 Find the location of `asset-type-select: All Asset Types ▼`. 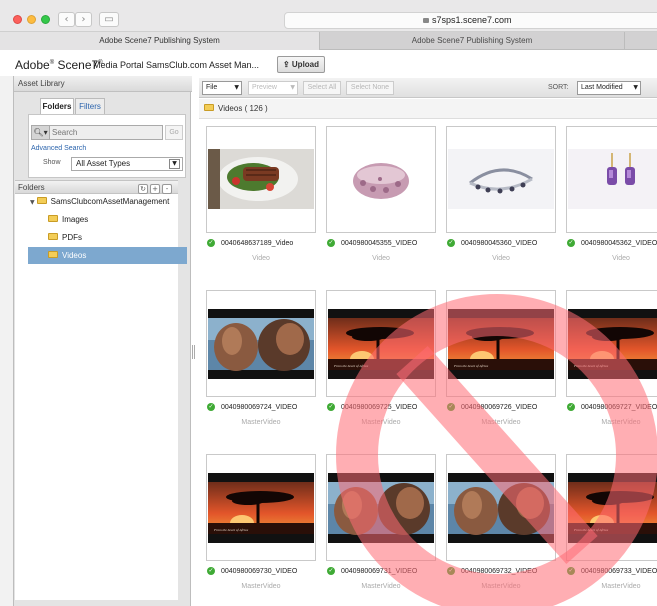

asset-type-select: All Asset Types ▼ is located at coordinates (127, 164).